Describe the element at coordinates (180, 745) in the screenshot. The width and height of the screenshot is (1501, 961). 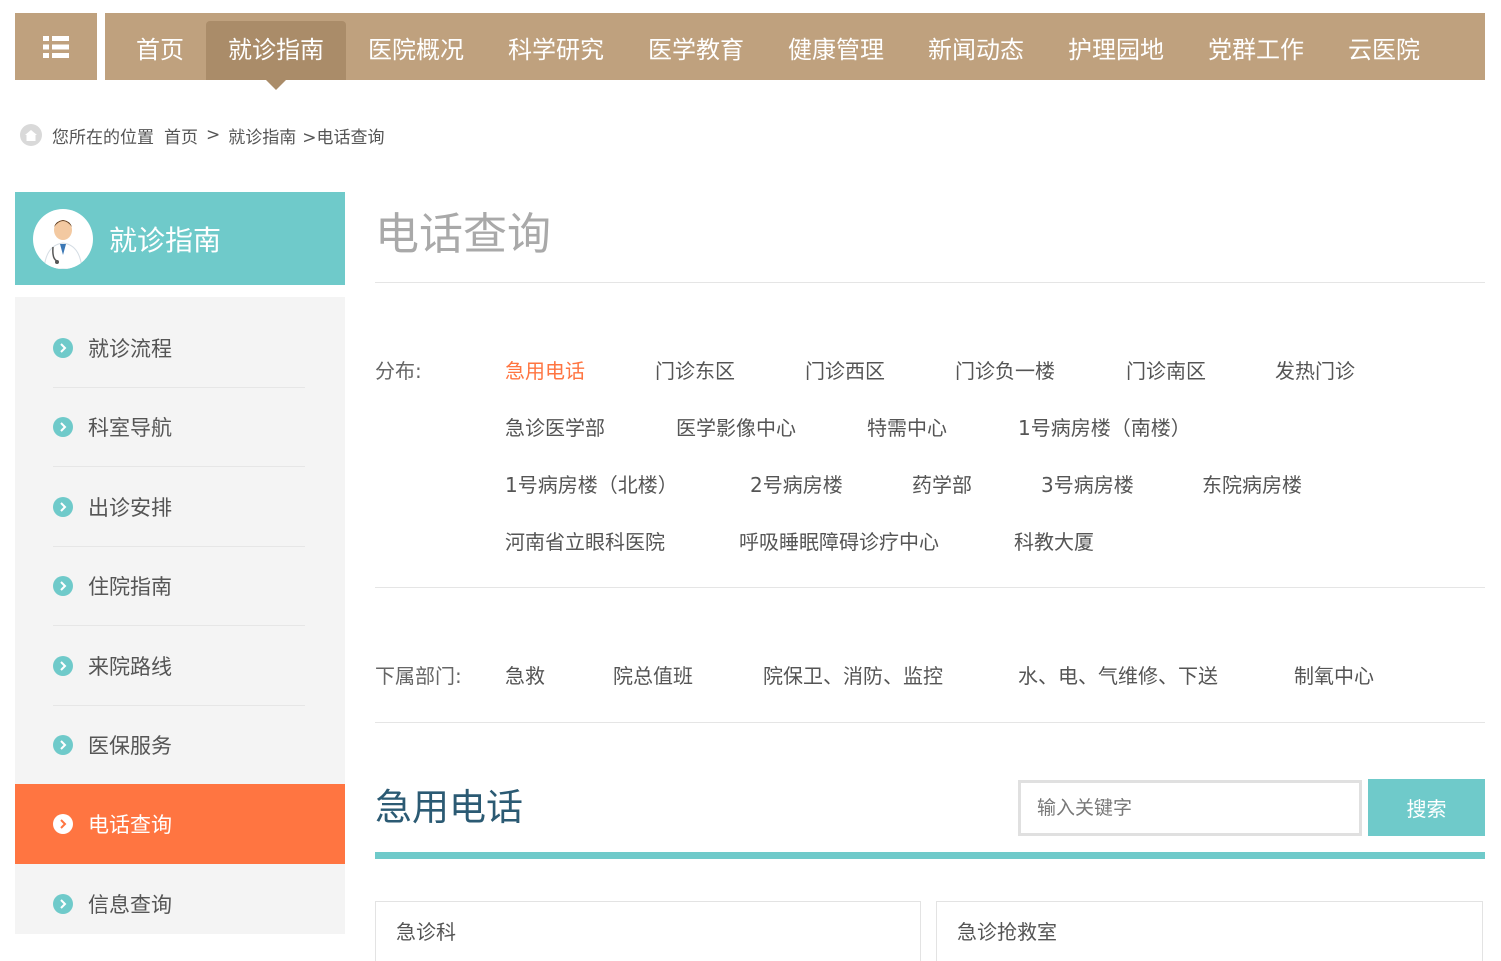
I see `sidebar-item-insurance-service: 医保服务` at that location.